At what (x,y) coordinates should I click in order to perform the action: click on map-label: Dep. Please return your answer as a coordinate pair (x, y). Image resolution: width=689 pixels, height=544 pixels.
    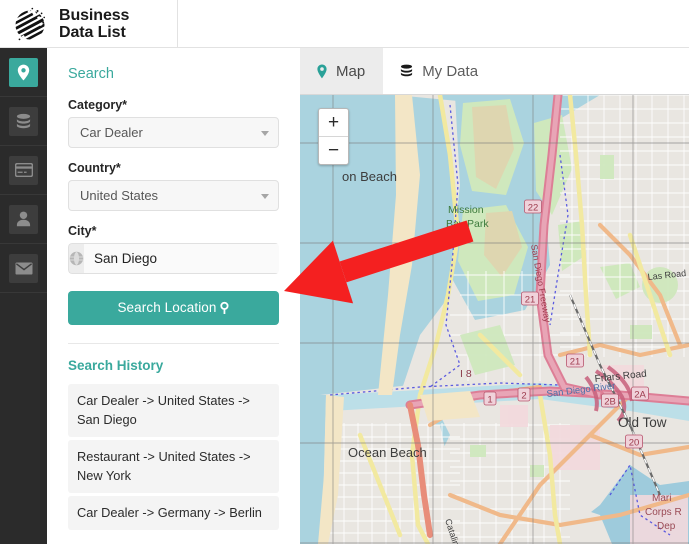
    Looking at the image, I should click on (666, 526).